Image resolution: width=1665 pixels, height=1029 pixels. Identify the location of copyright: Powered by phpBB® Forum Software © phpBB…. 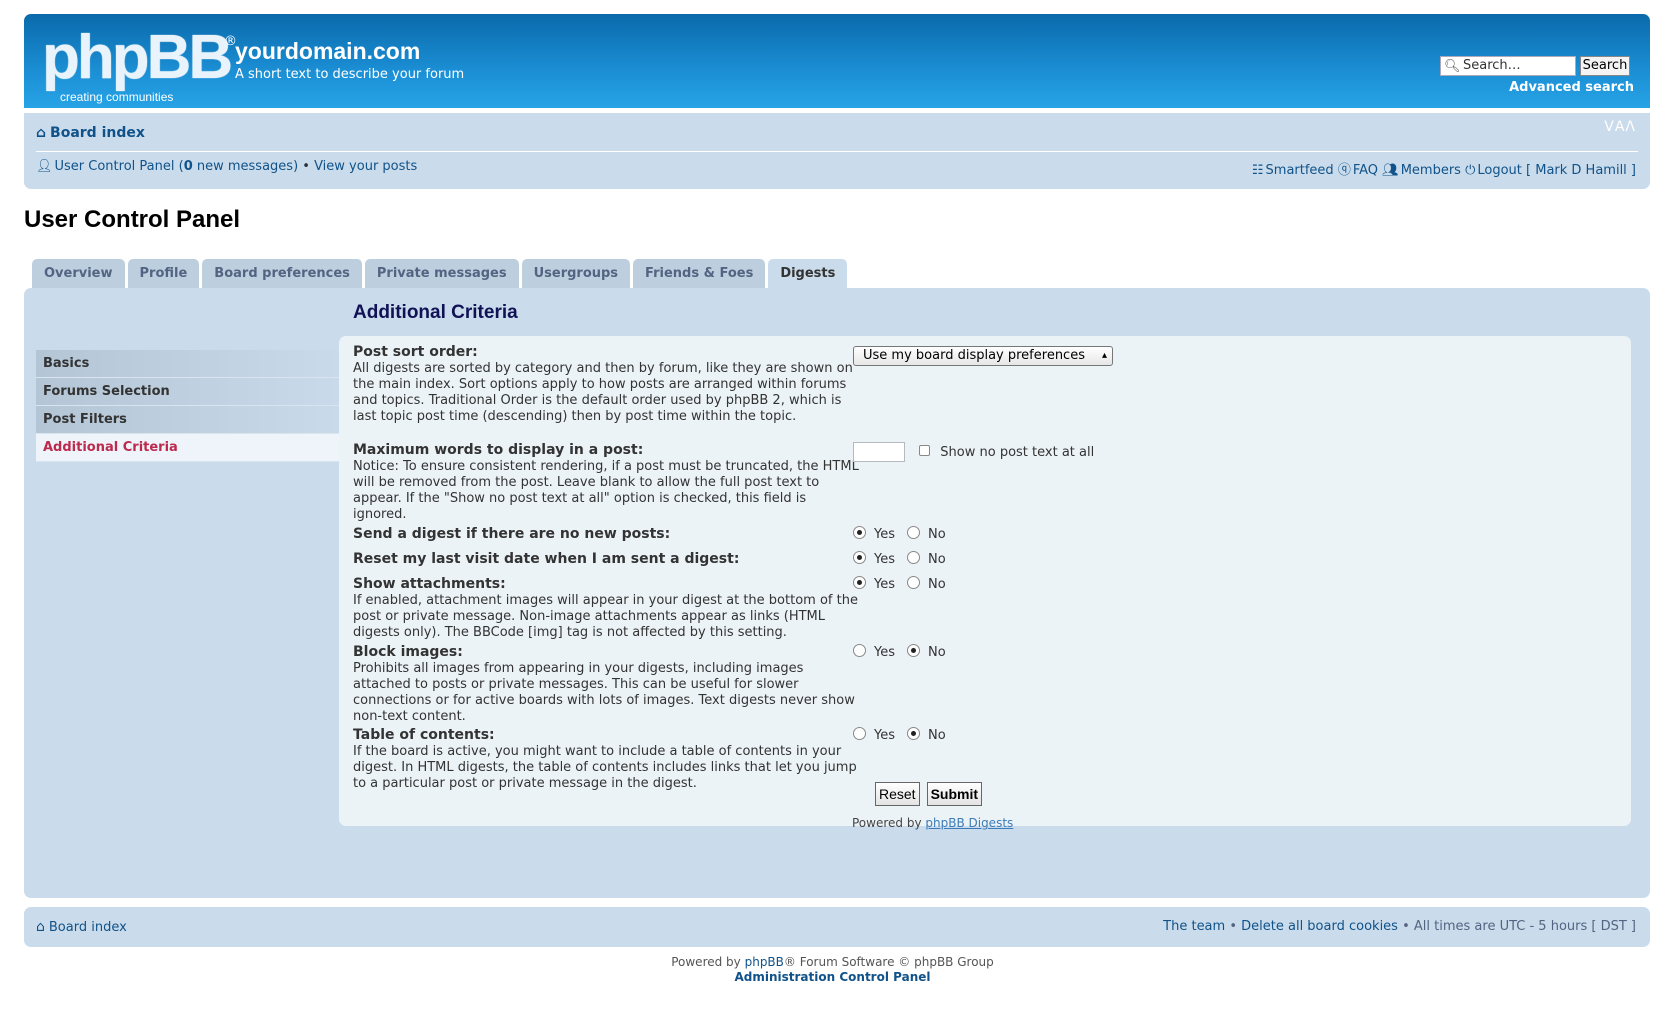
(832, 969).